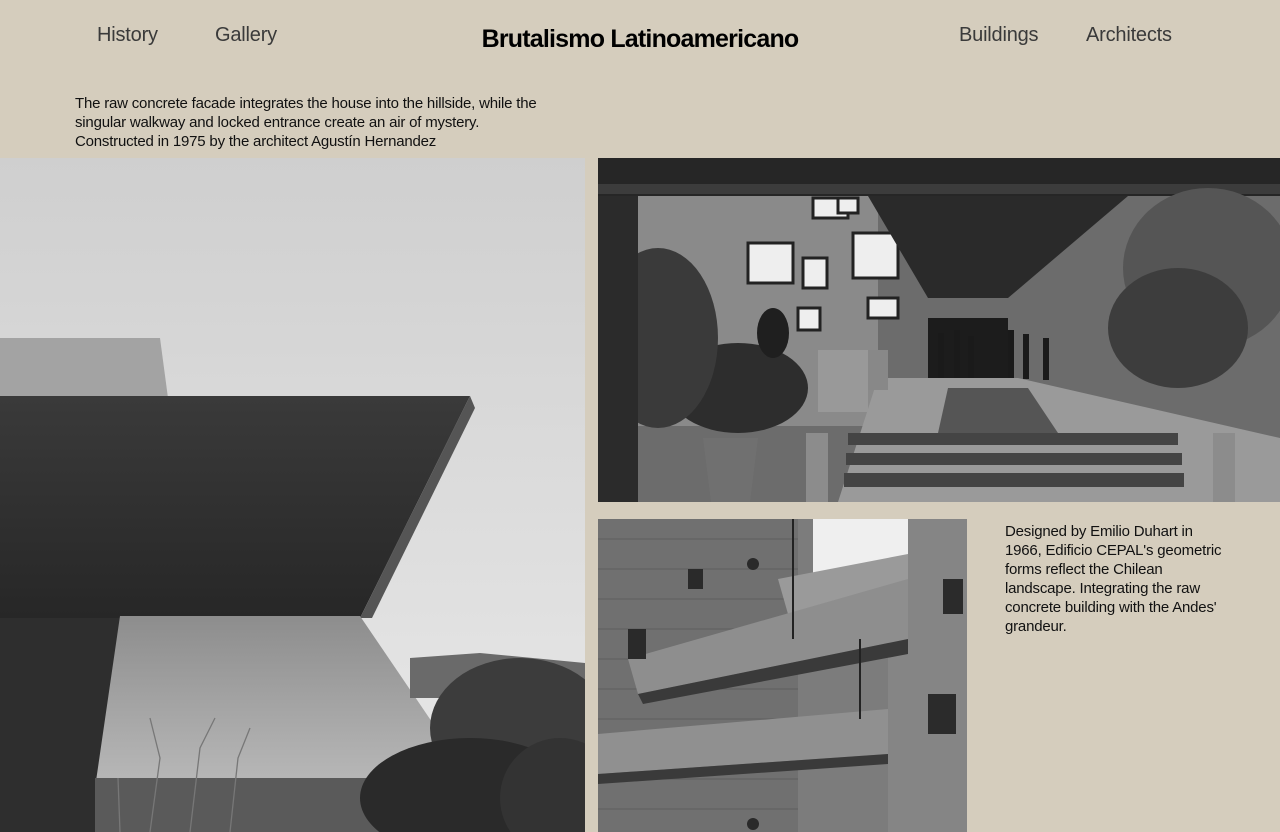  I want to click on nav-buildings-link: Buildings, so click(999, 35).